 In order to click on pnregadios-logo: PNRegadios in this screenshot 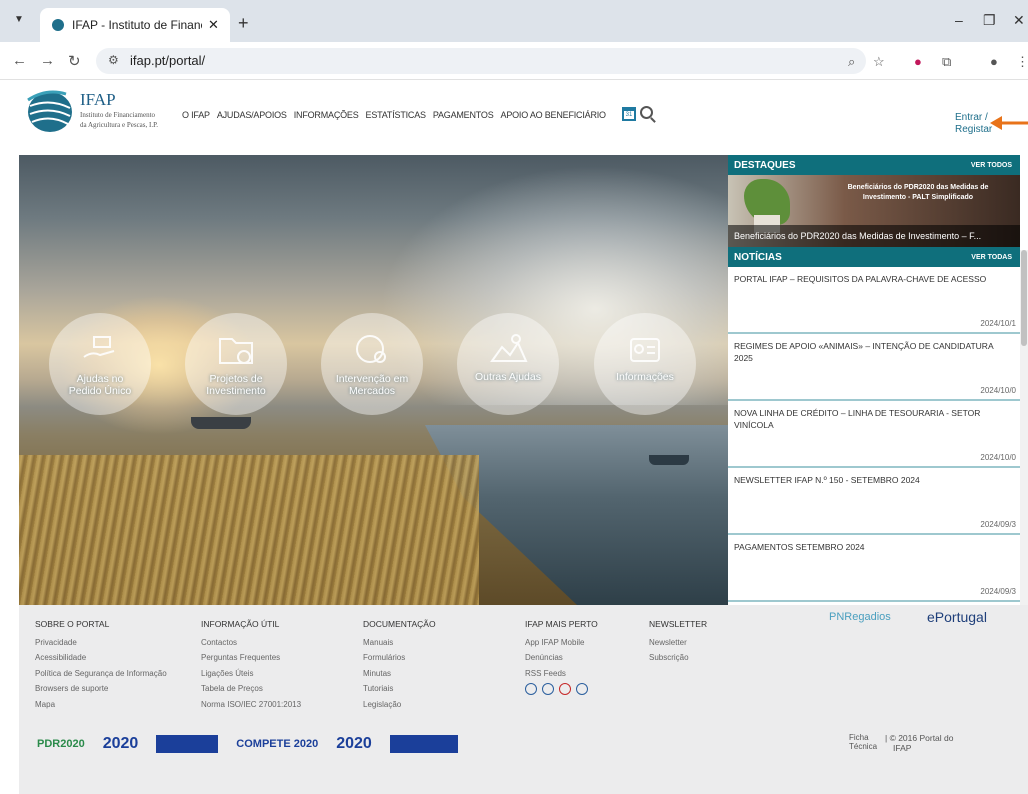, I will do `click(860, 617)`.